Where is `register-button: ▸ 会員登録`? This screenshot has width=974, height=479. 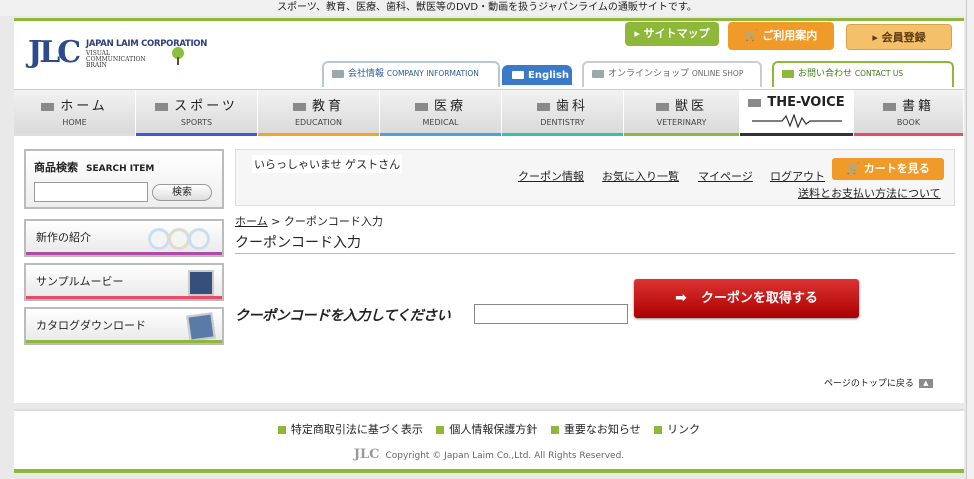 register-button: ▸ 会員登録 is located at coordinates (899, 37).